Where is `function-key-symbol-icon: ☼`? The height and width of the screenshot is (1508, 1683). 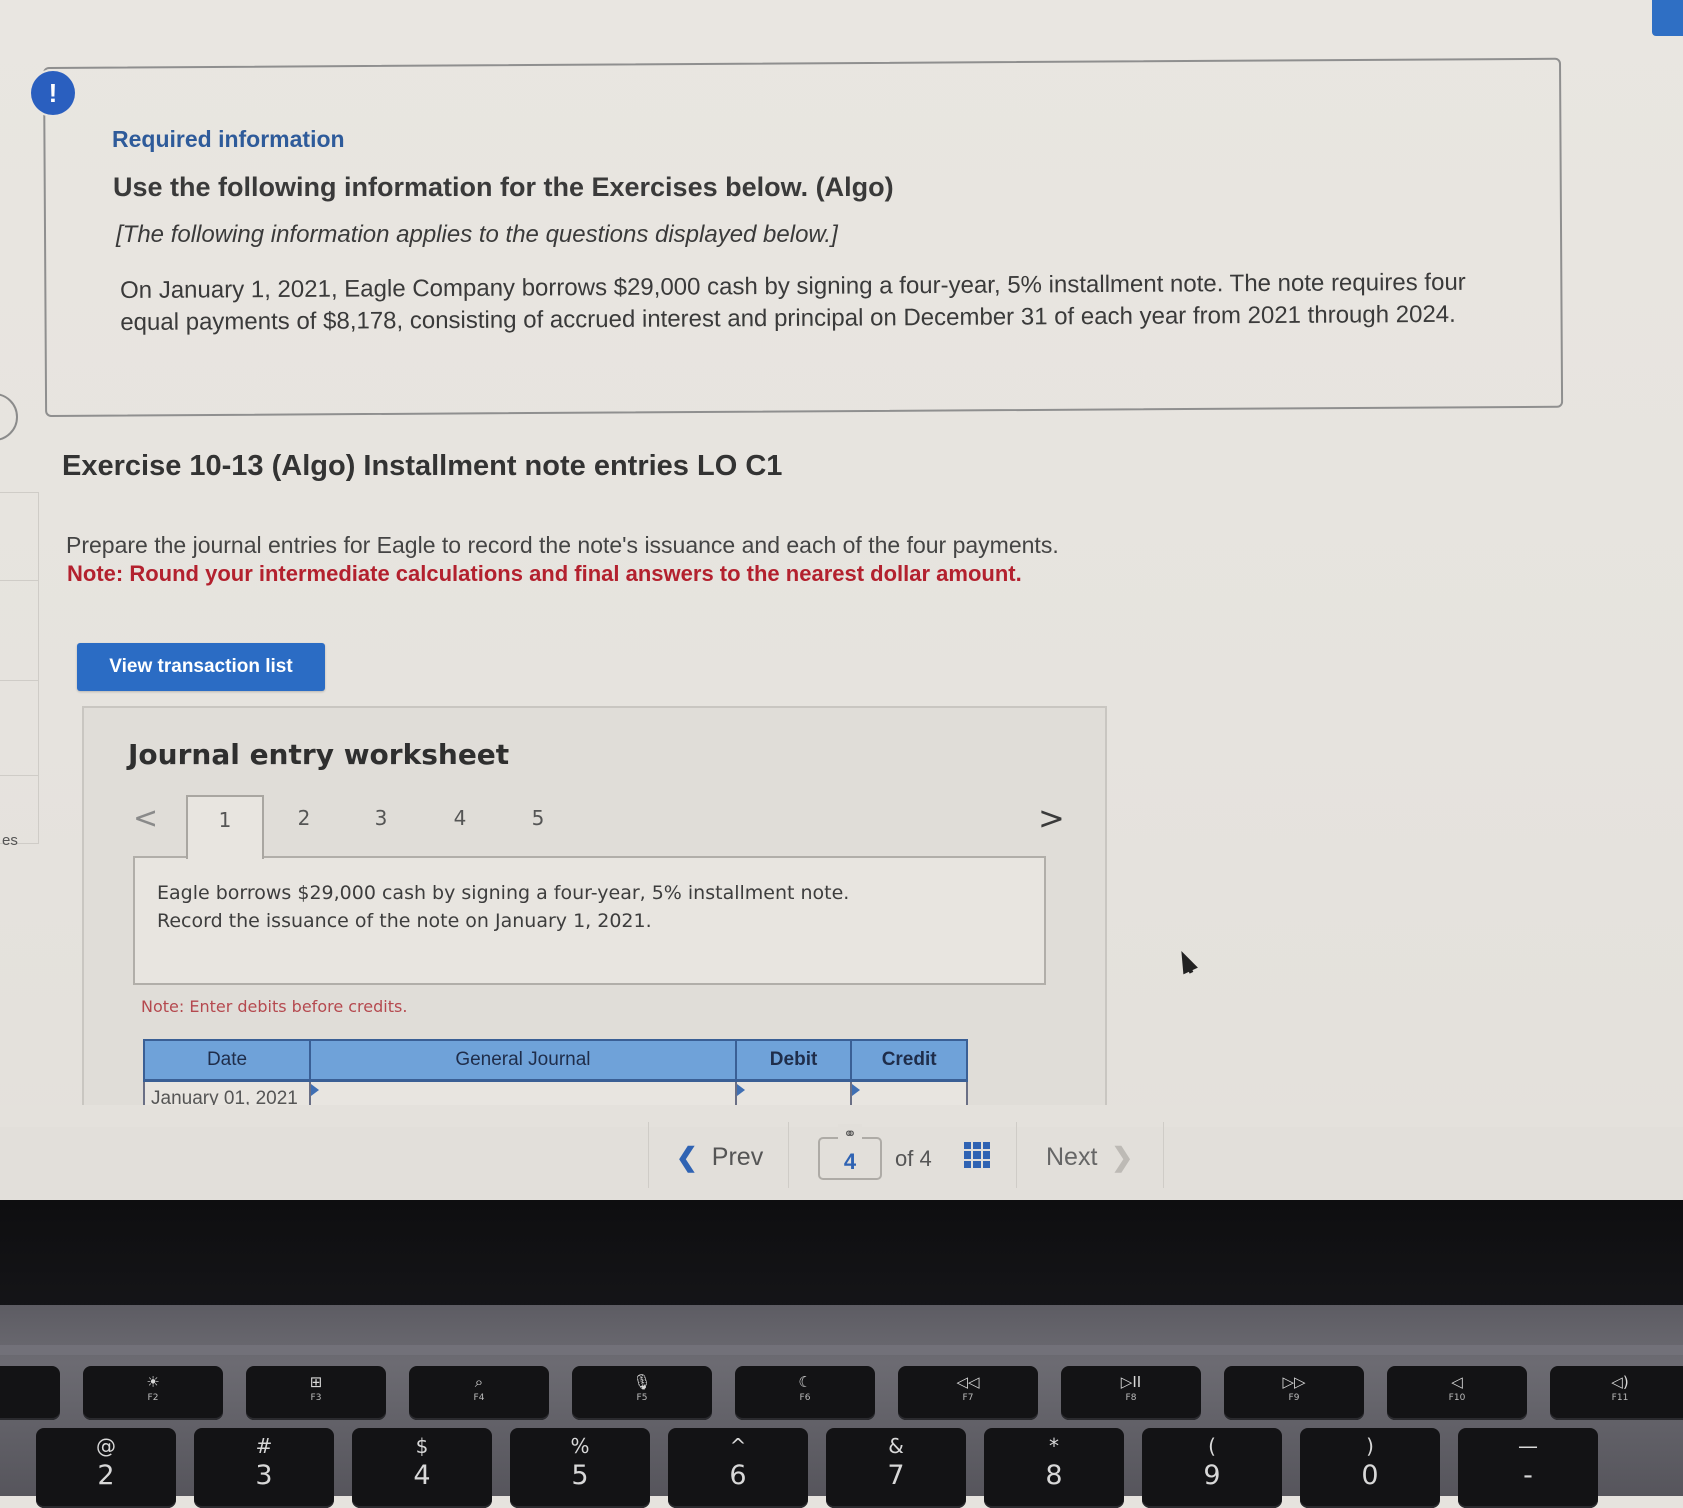
function-key-symbol-icon: ☼ is located at coordinates (30, 1382).